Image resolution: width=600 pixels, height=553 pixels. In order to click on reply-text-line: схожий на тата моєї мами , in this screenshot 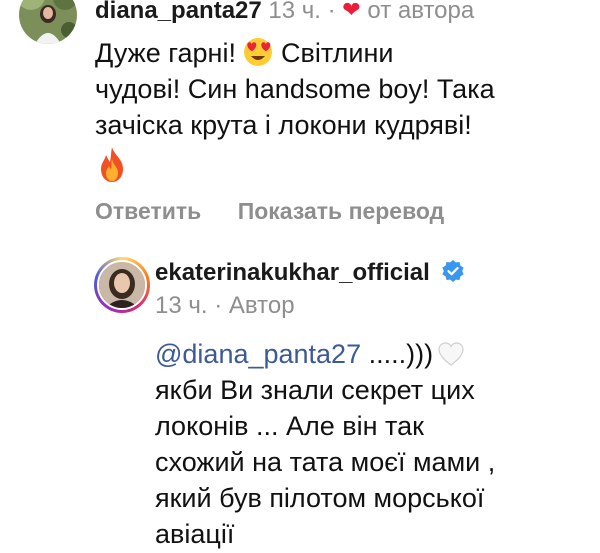, I will do `click(325, 462)`.